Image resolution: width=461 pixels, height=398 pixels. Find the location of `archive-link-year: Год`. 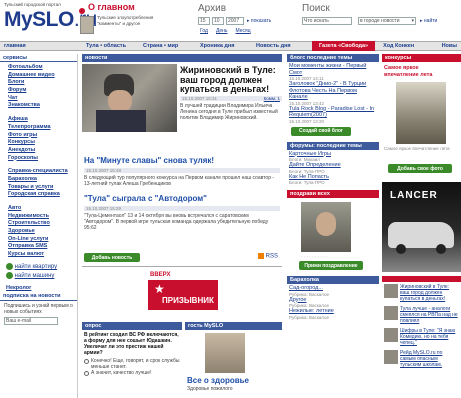

archive-link-year: Год is located at coordinates (204, 31).